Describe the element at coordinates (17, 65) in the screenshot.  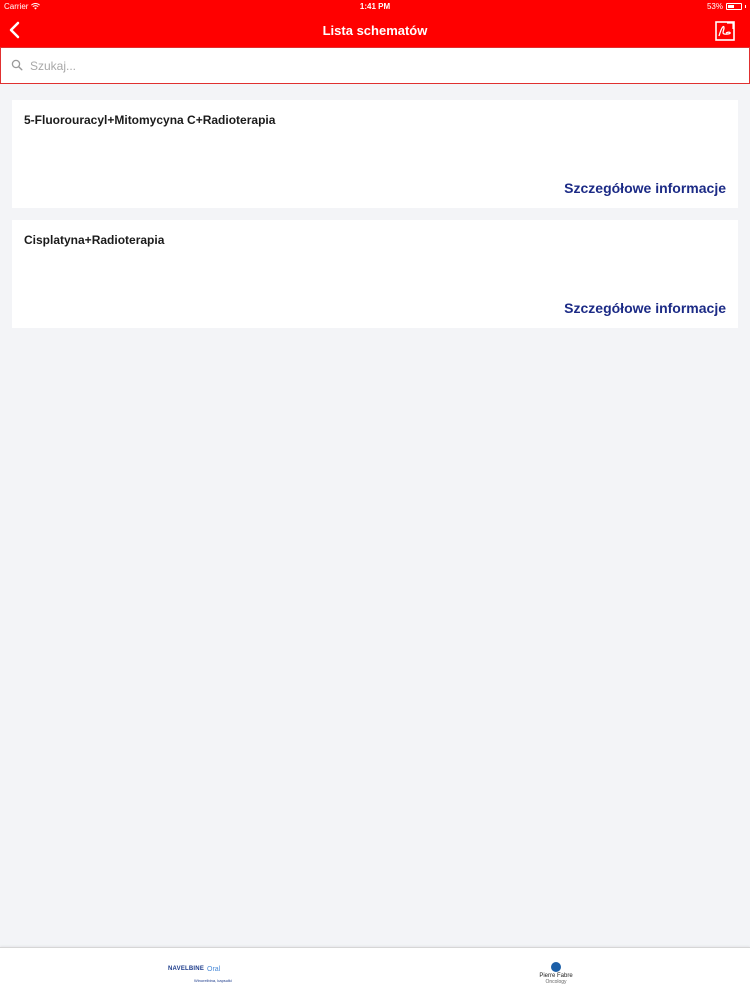
I see `search-icon` at that location.